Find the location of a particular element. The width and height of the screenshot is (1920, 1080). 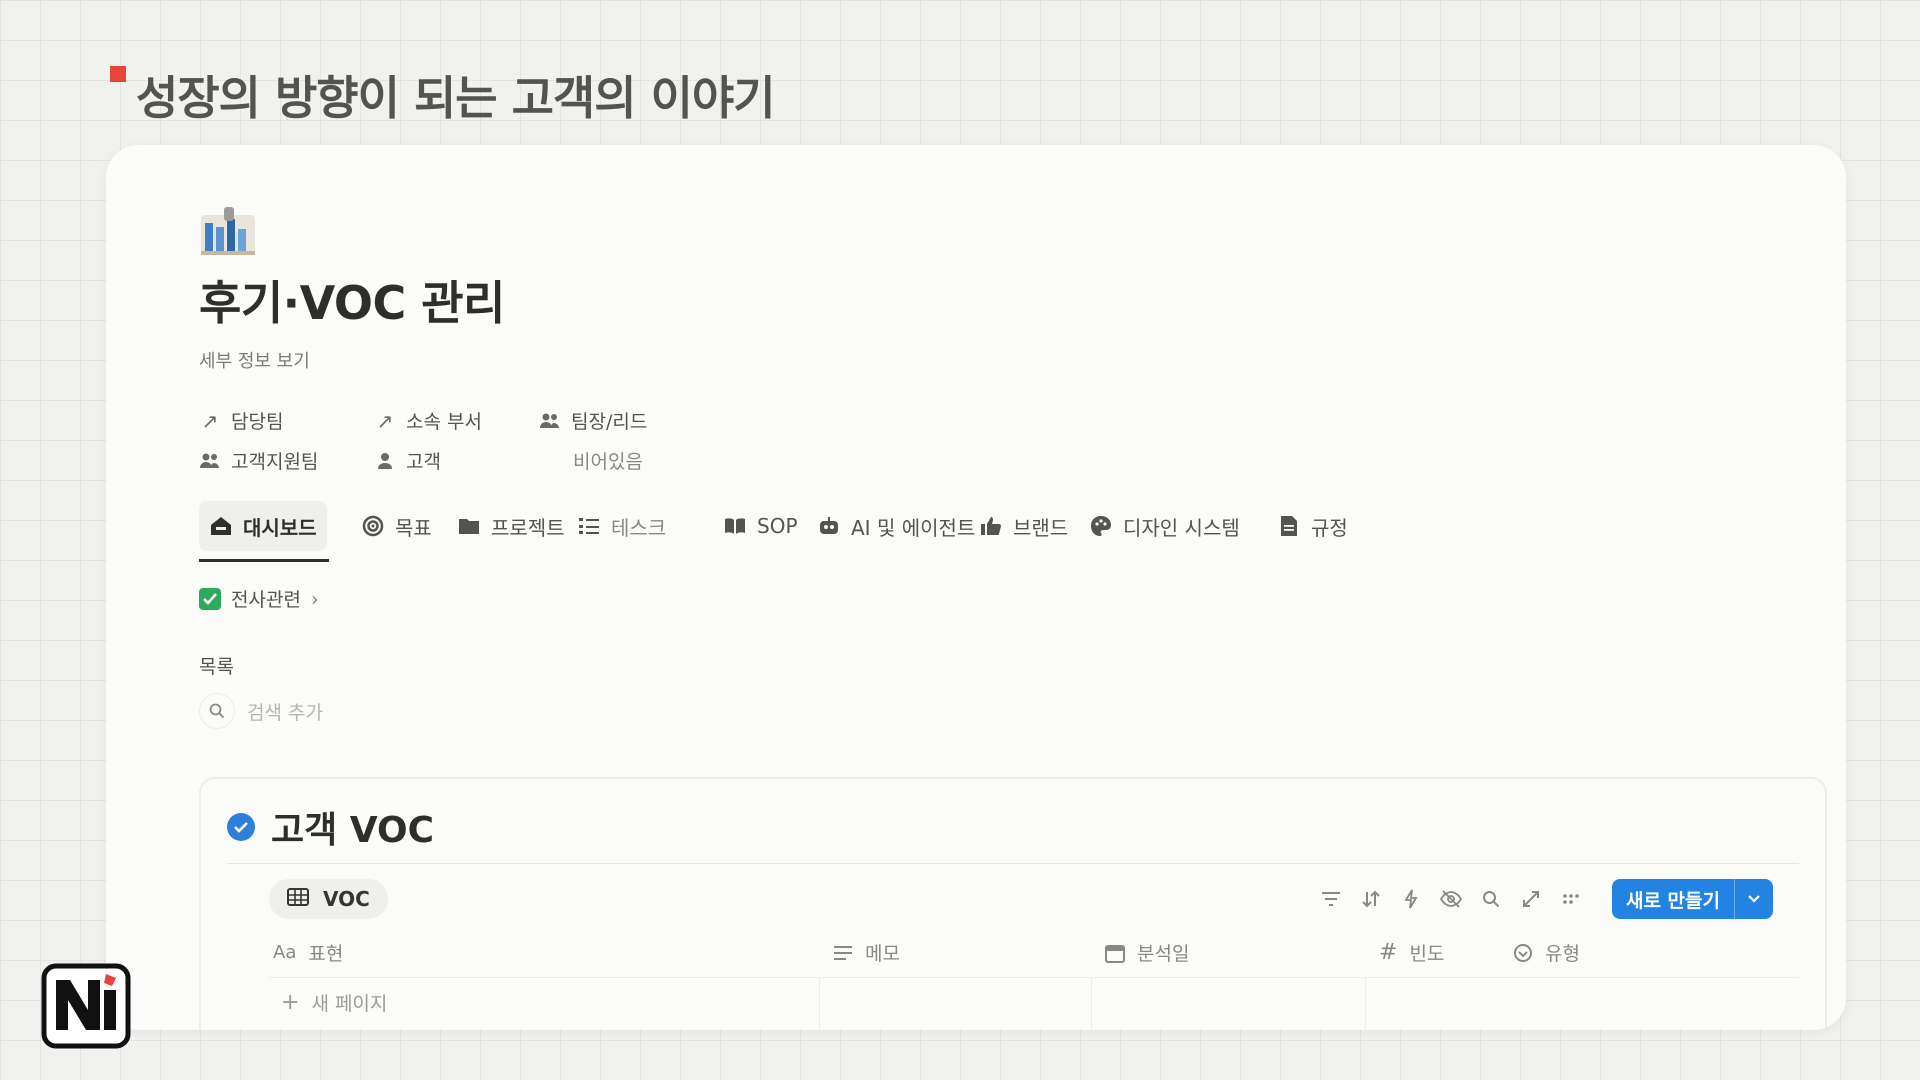

document-icon is located at coordinates (1289, 526).